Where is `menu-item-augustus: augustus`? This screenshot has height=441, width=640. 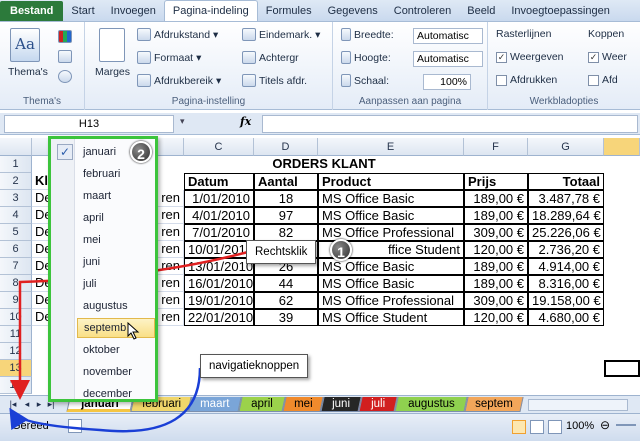 menu-item-augustus: augustus is located at coordinates (116, 306).